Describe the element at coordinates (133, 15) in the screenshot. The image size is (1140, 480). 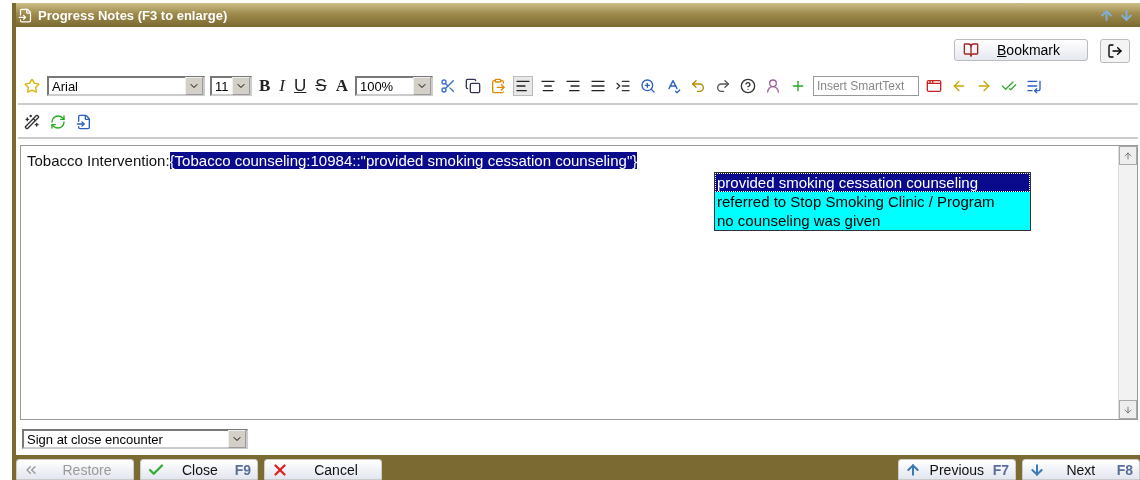
I see `window-title: Progress Notes (F3 to enlarge)` at that location.